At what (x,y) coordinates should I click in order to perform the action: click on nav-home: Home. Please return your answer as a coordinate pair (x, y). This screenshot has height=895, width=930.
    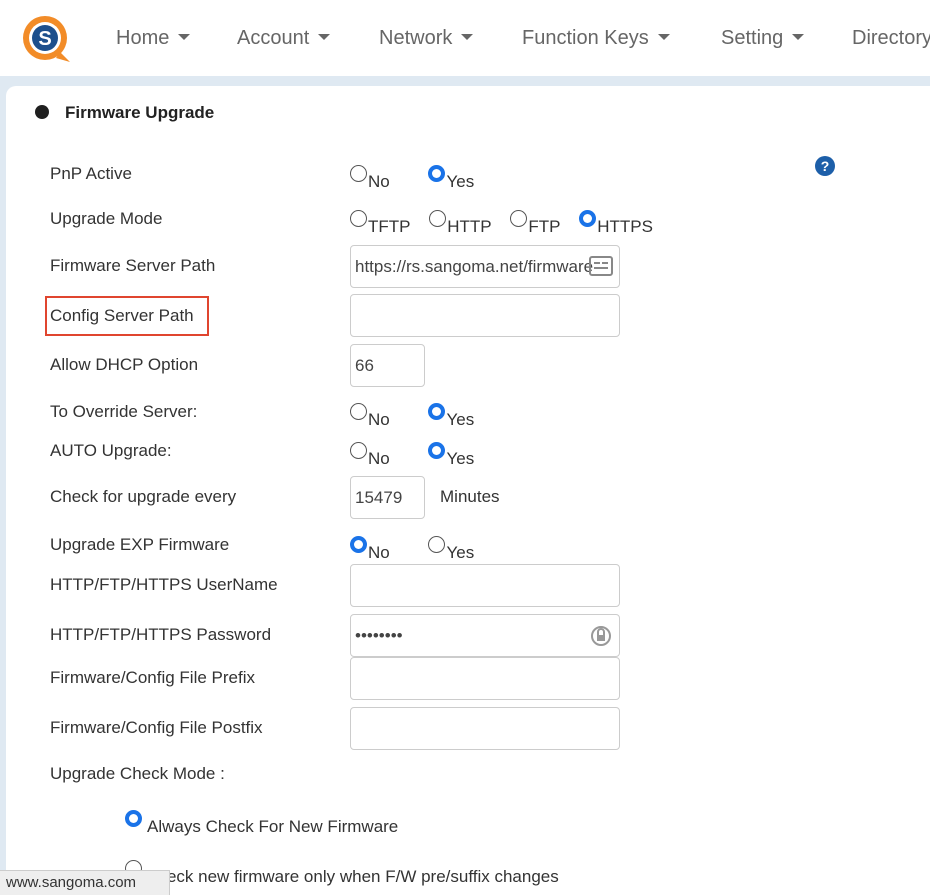
    Looking at the image, I should click on (153, 38).